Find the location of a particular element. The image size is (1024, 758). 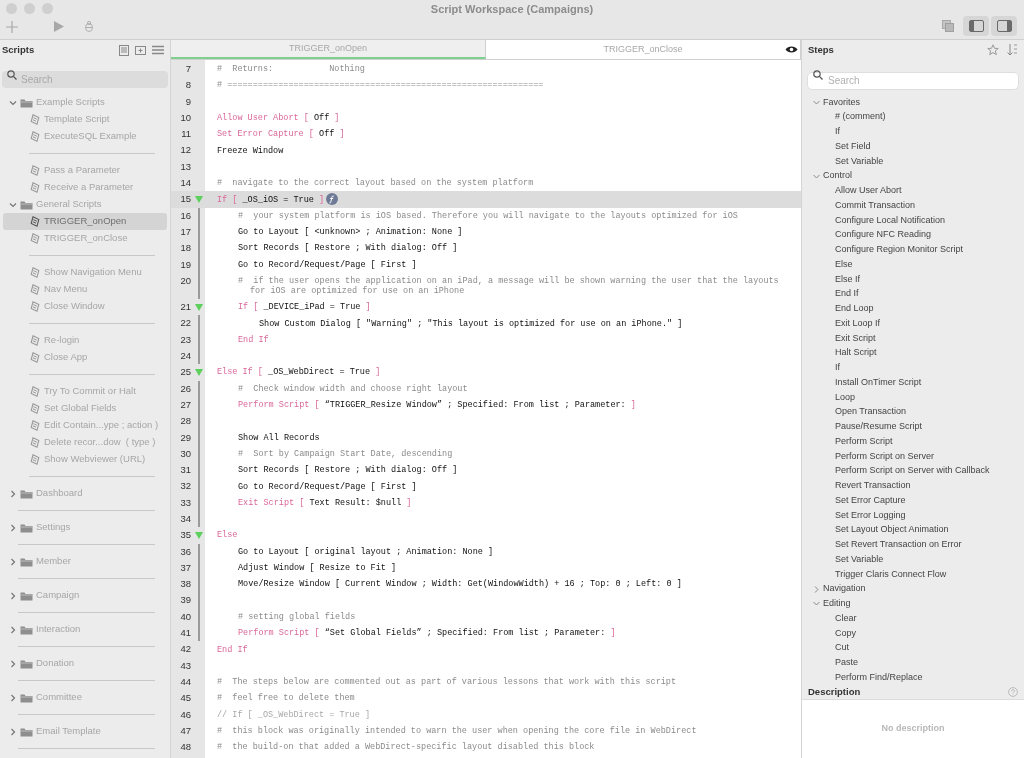

step-item: Set Revert Transaction on Error is located at coordinates (898, 545).